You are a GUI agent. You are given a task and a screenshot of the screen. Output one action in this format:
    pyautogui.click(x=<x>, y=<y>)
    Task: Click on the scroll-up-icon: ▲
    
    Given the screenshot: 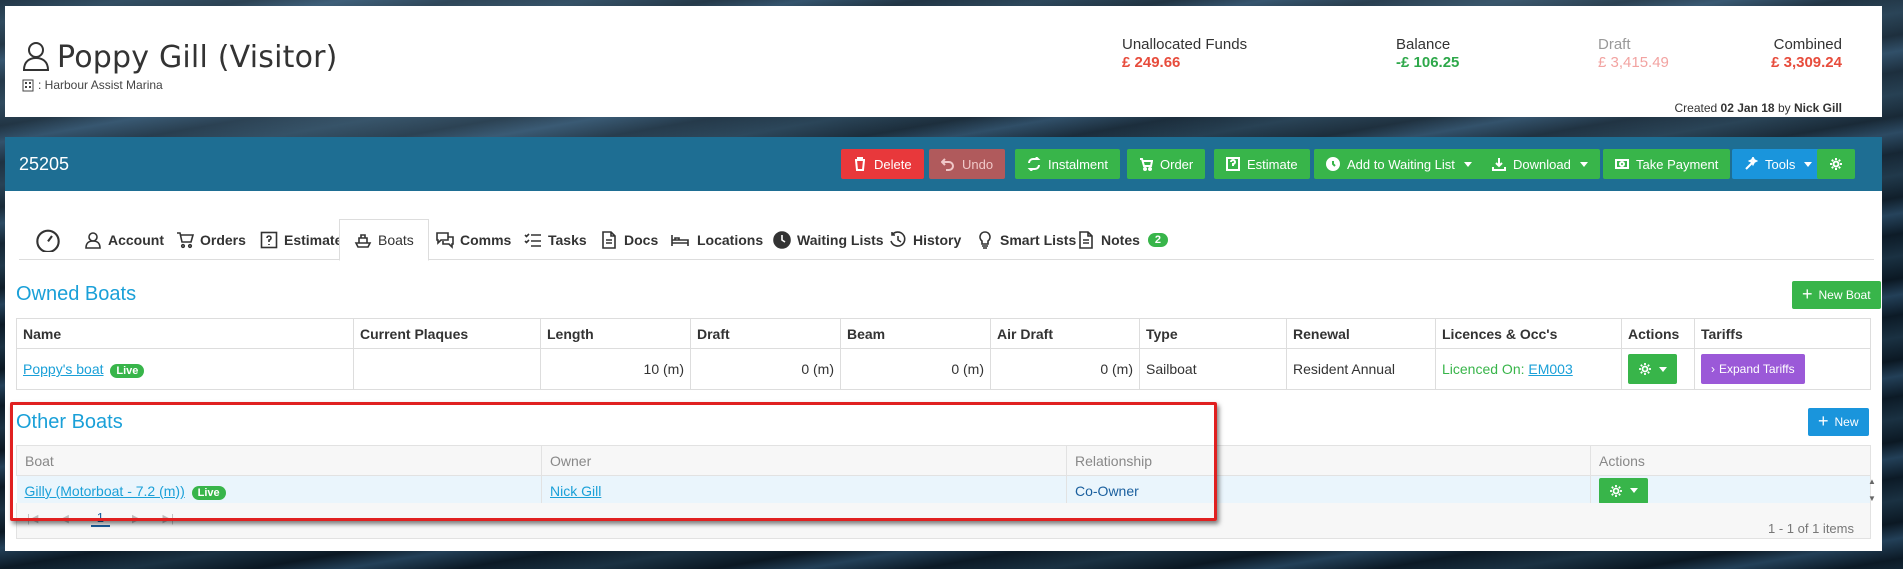 What is the action you would take?
    pyautogui.click(x=1872, y=481)
    